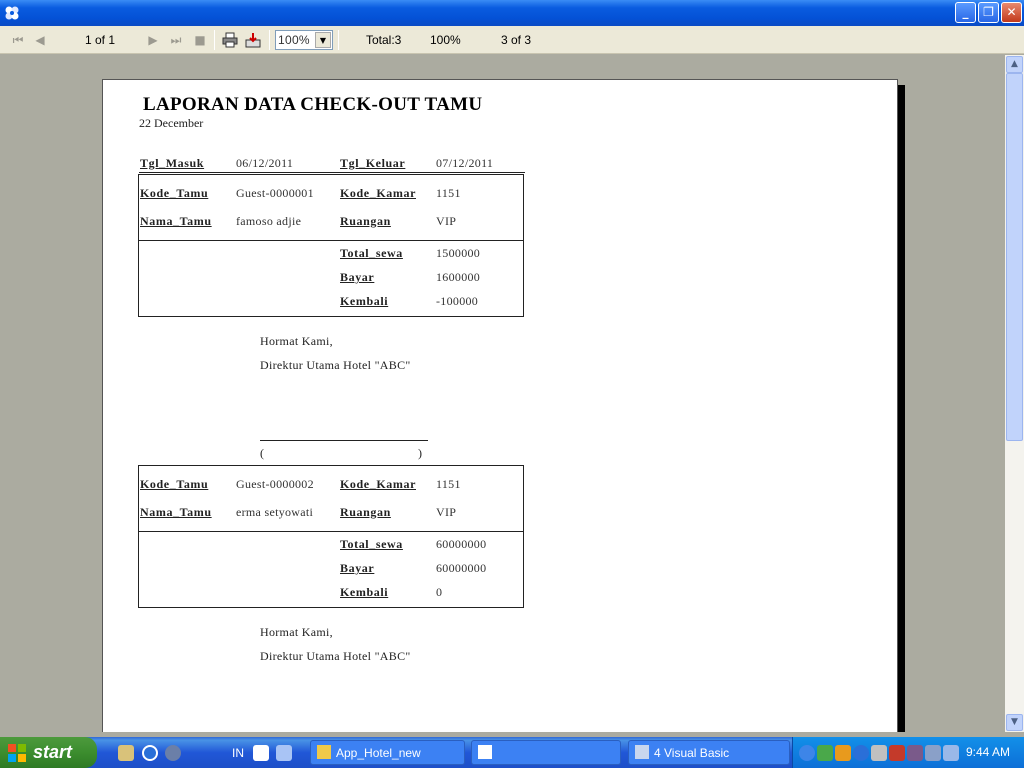  I want to click on title-bar: _ ❐ ✕, so click(512, 13).